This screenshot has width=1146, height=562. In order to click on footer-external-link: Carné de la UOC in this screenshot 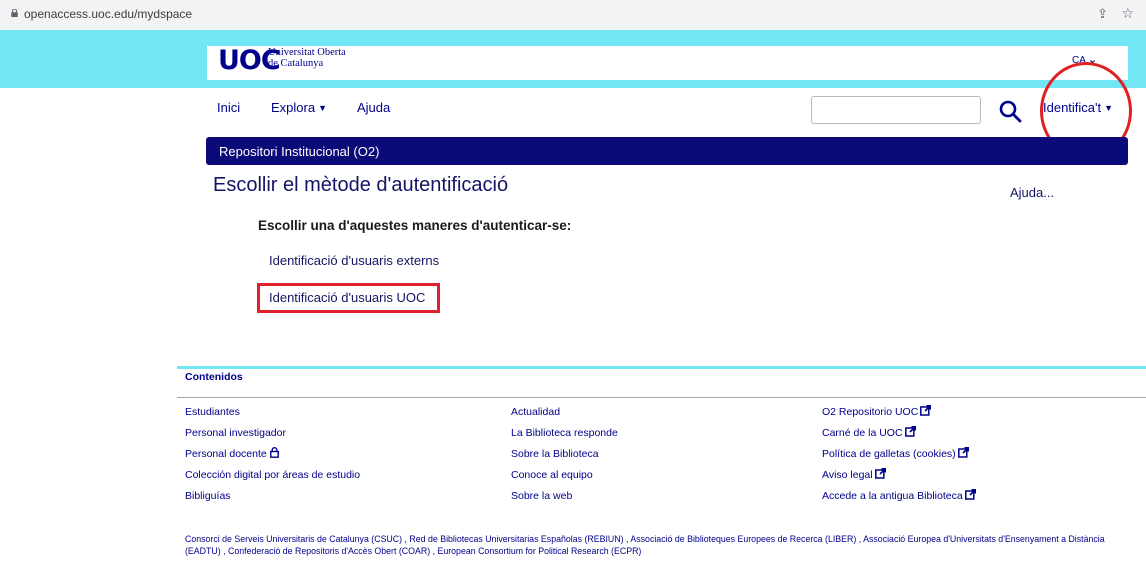, I will do `click(899, 436)`.